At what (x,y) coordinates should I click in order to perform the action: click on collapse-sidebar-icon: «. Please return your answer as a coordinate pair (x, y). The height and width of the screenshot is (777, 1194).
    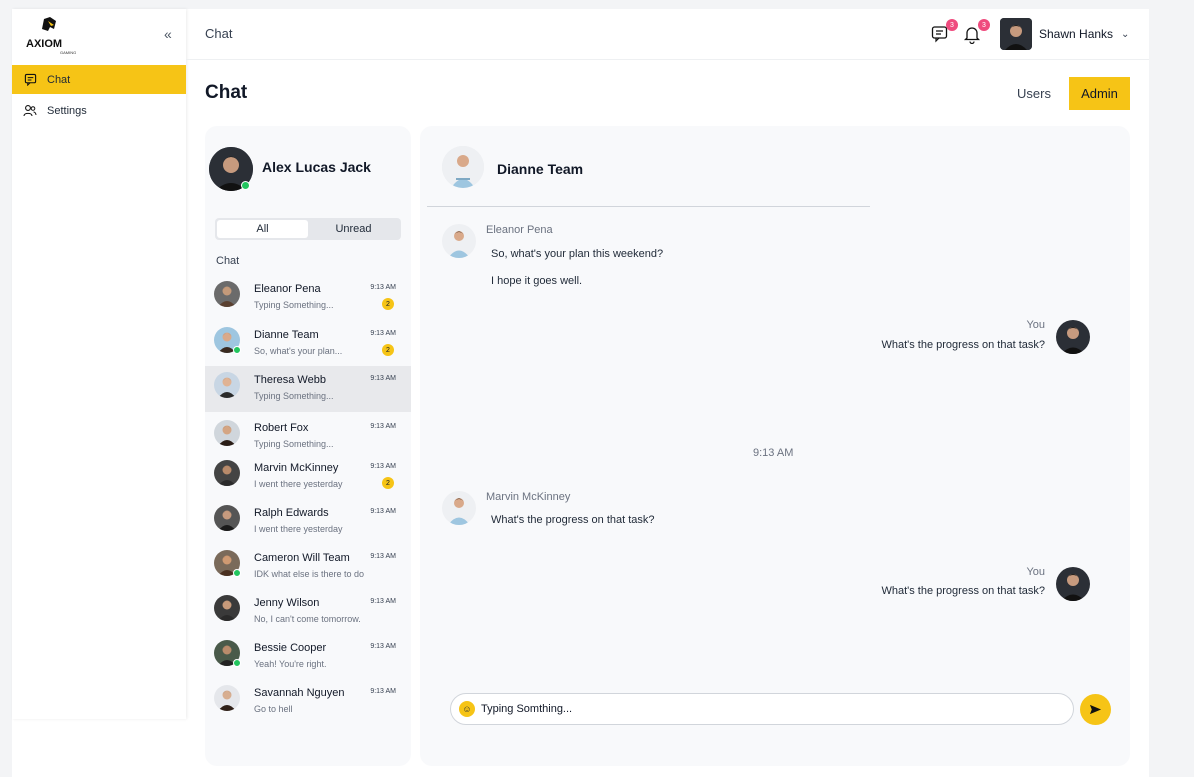
    Looking at the image, I should click on (168, 34).